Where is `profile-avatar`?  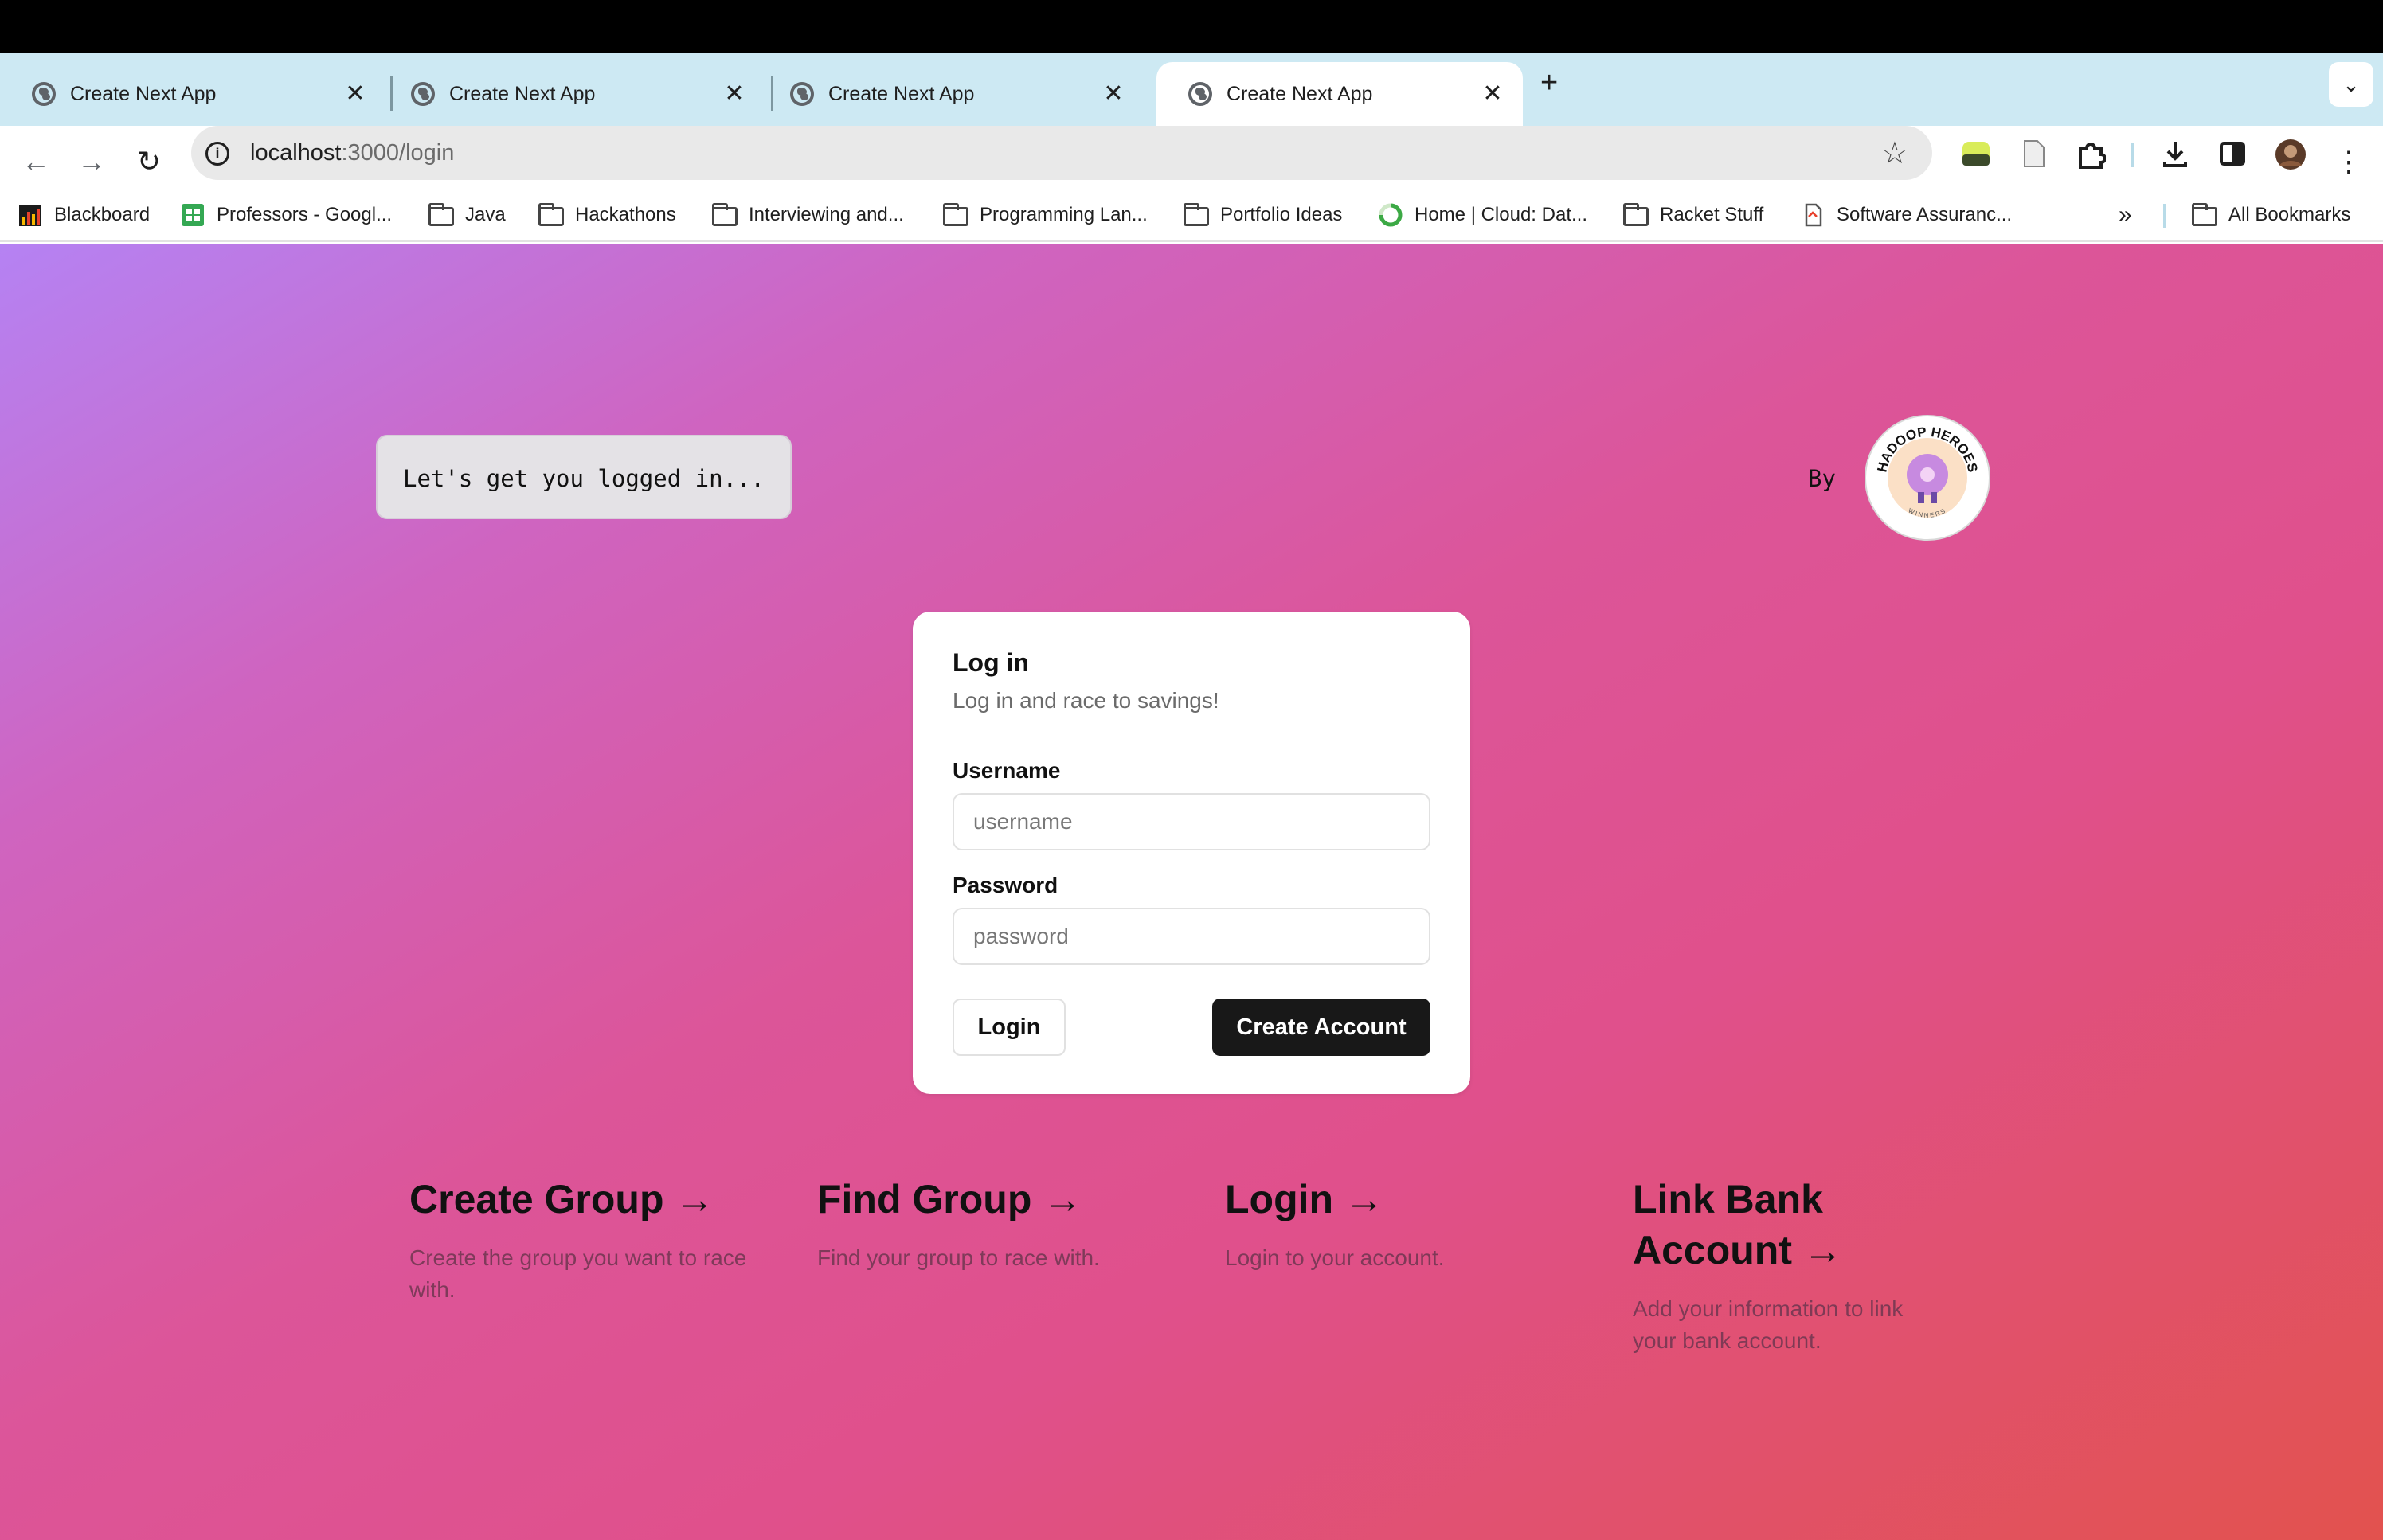 profile-avatar is located at coordinates (2290, 154).